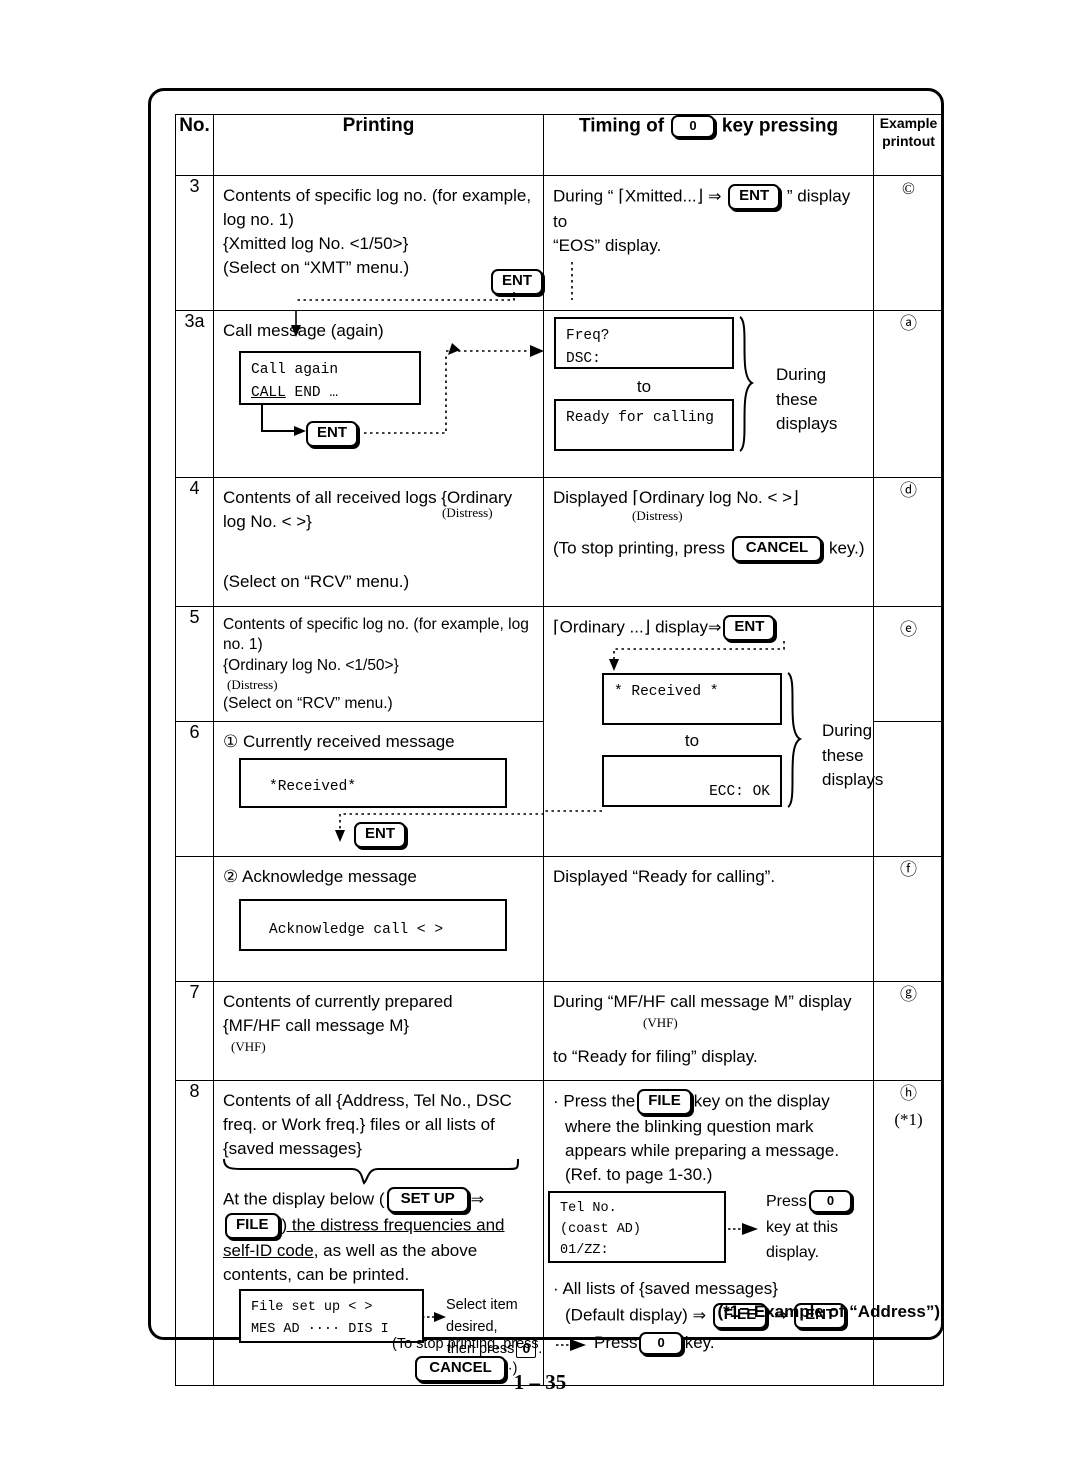  I want to click on row8-b1-line1: · Press the FILE key on the display, so click(710, 1102).